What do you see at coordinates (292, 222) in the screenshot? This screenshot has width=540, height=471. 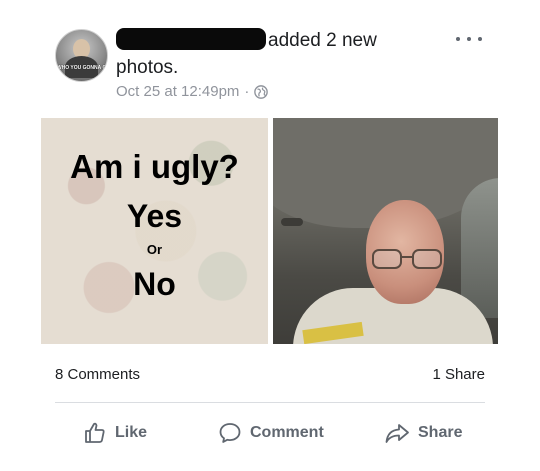 I see `car-handle` at bounding box center [292, 222].